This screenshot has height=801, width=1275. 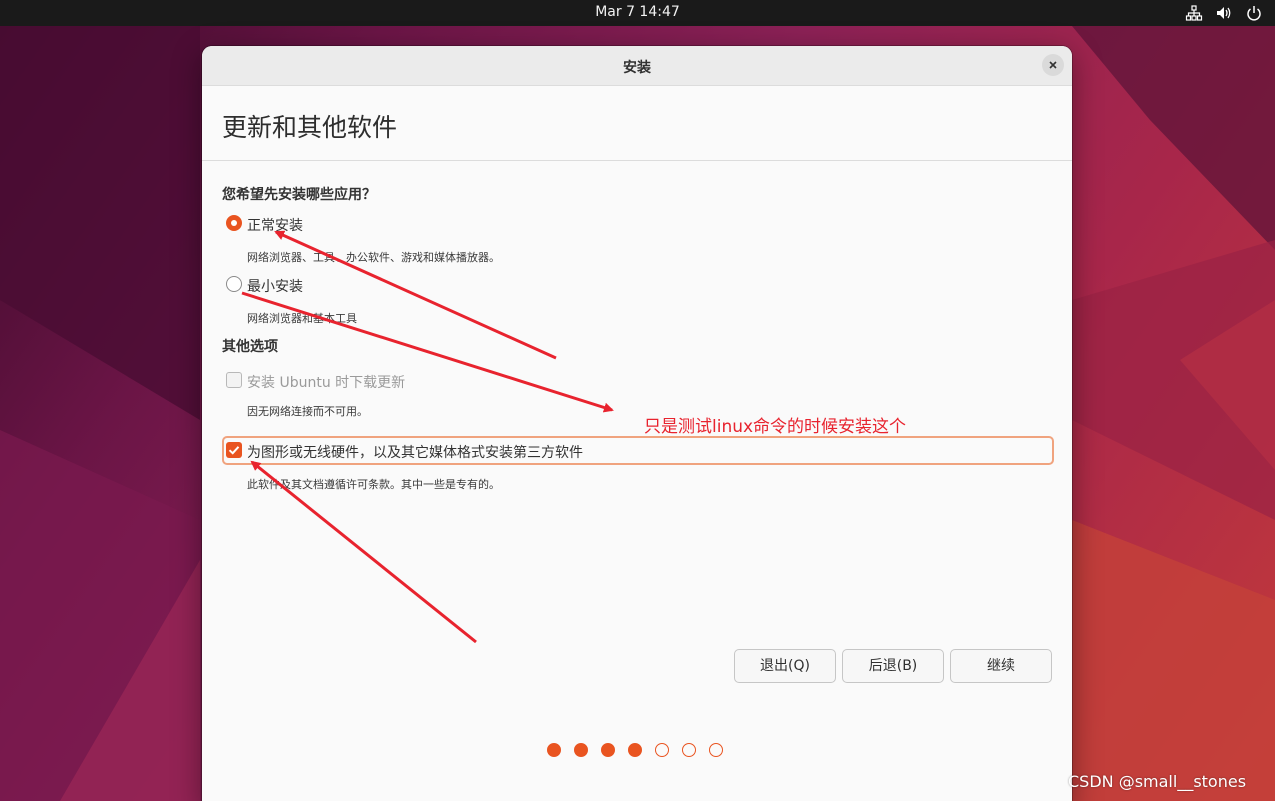 I want to click on top-bar: Mar 7 14:47, so click(x=637, y=13).